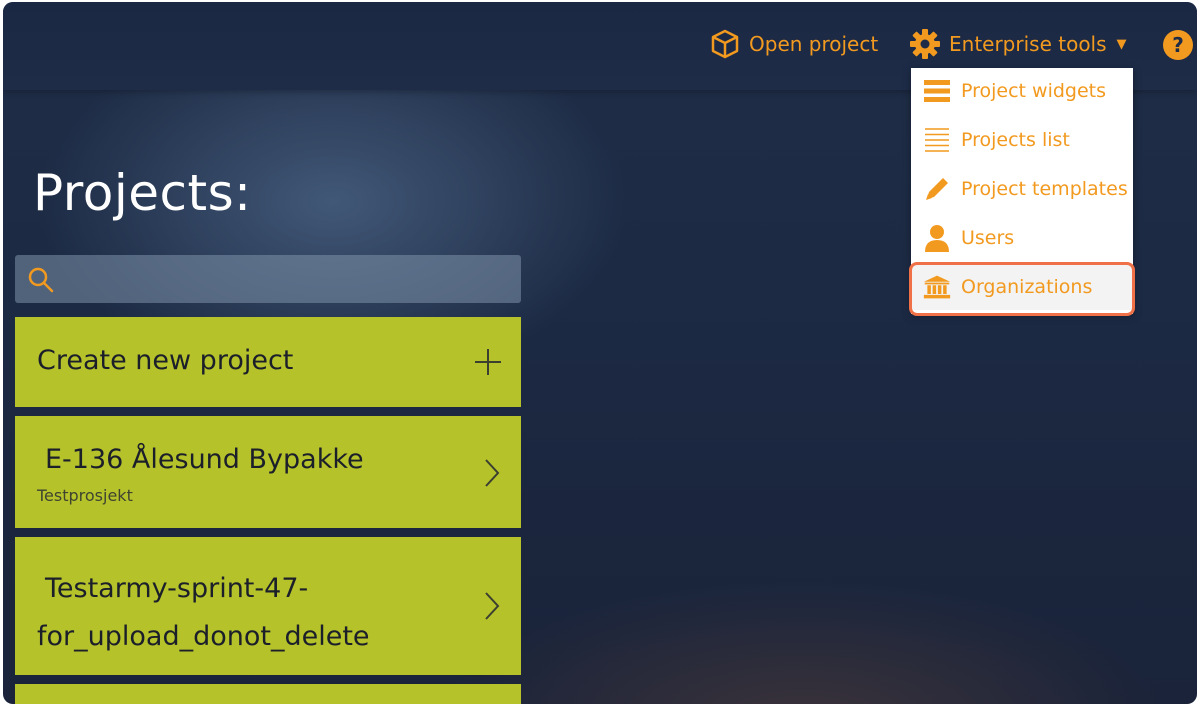 The image size is (1200, 707). I want to click on user-icon, so click(937, 238).